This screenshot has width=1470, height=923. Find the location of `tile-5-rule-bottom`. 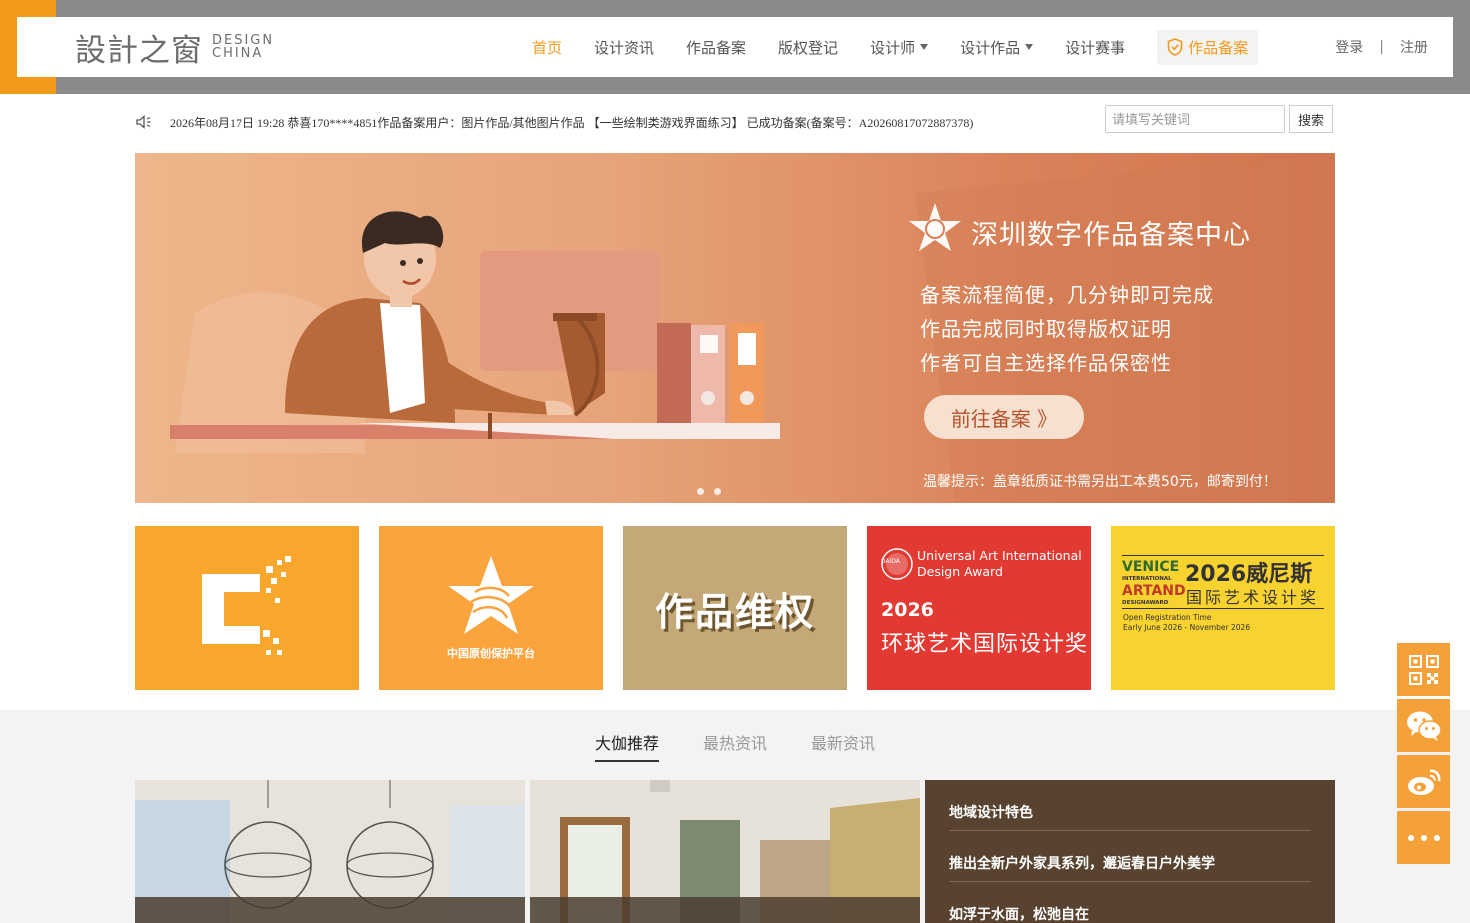

tile-5-rule-bottom is located at coordinates (1223, 608).